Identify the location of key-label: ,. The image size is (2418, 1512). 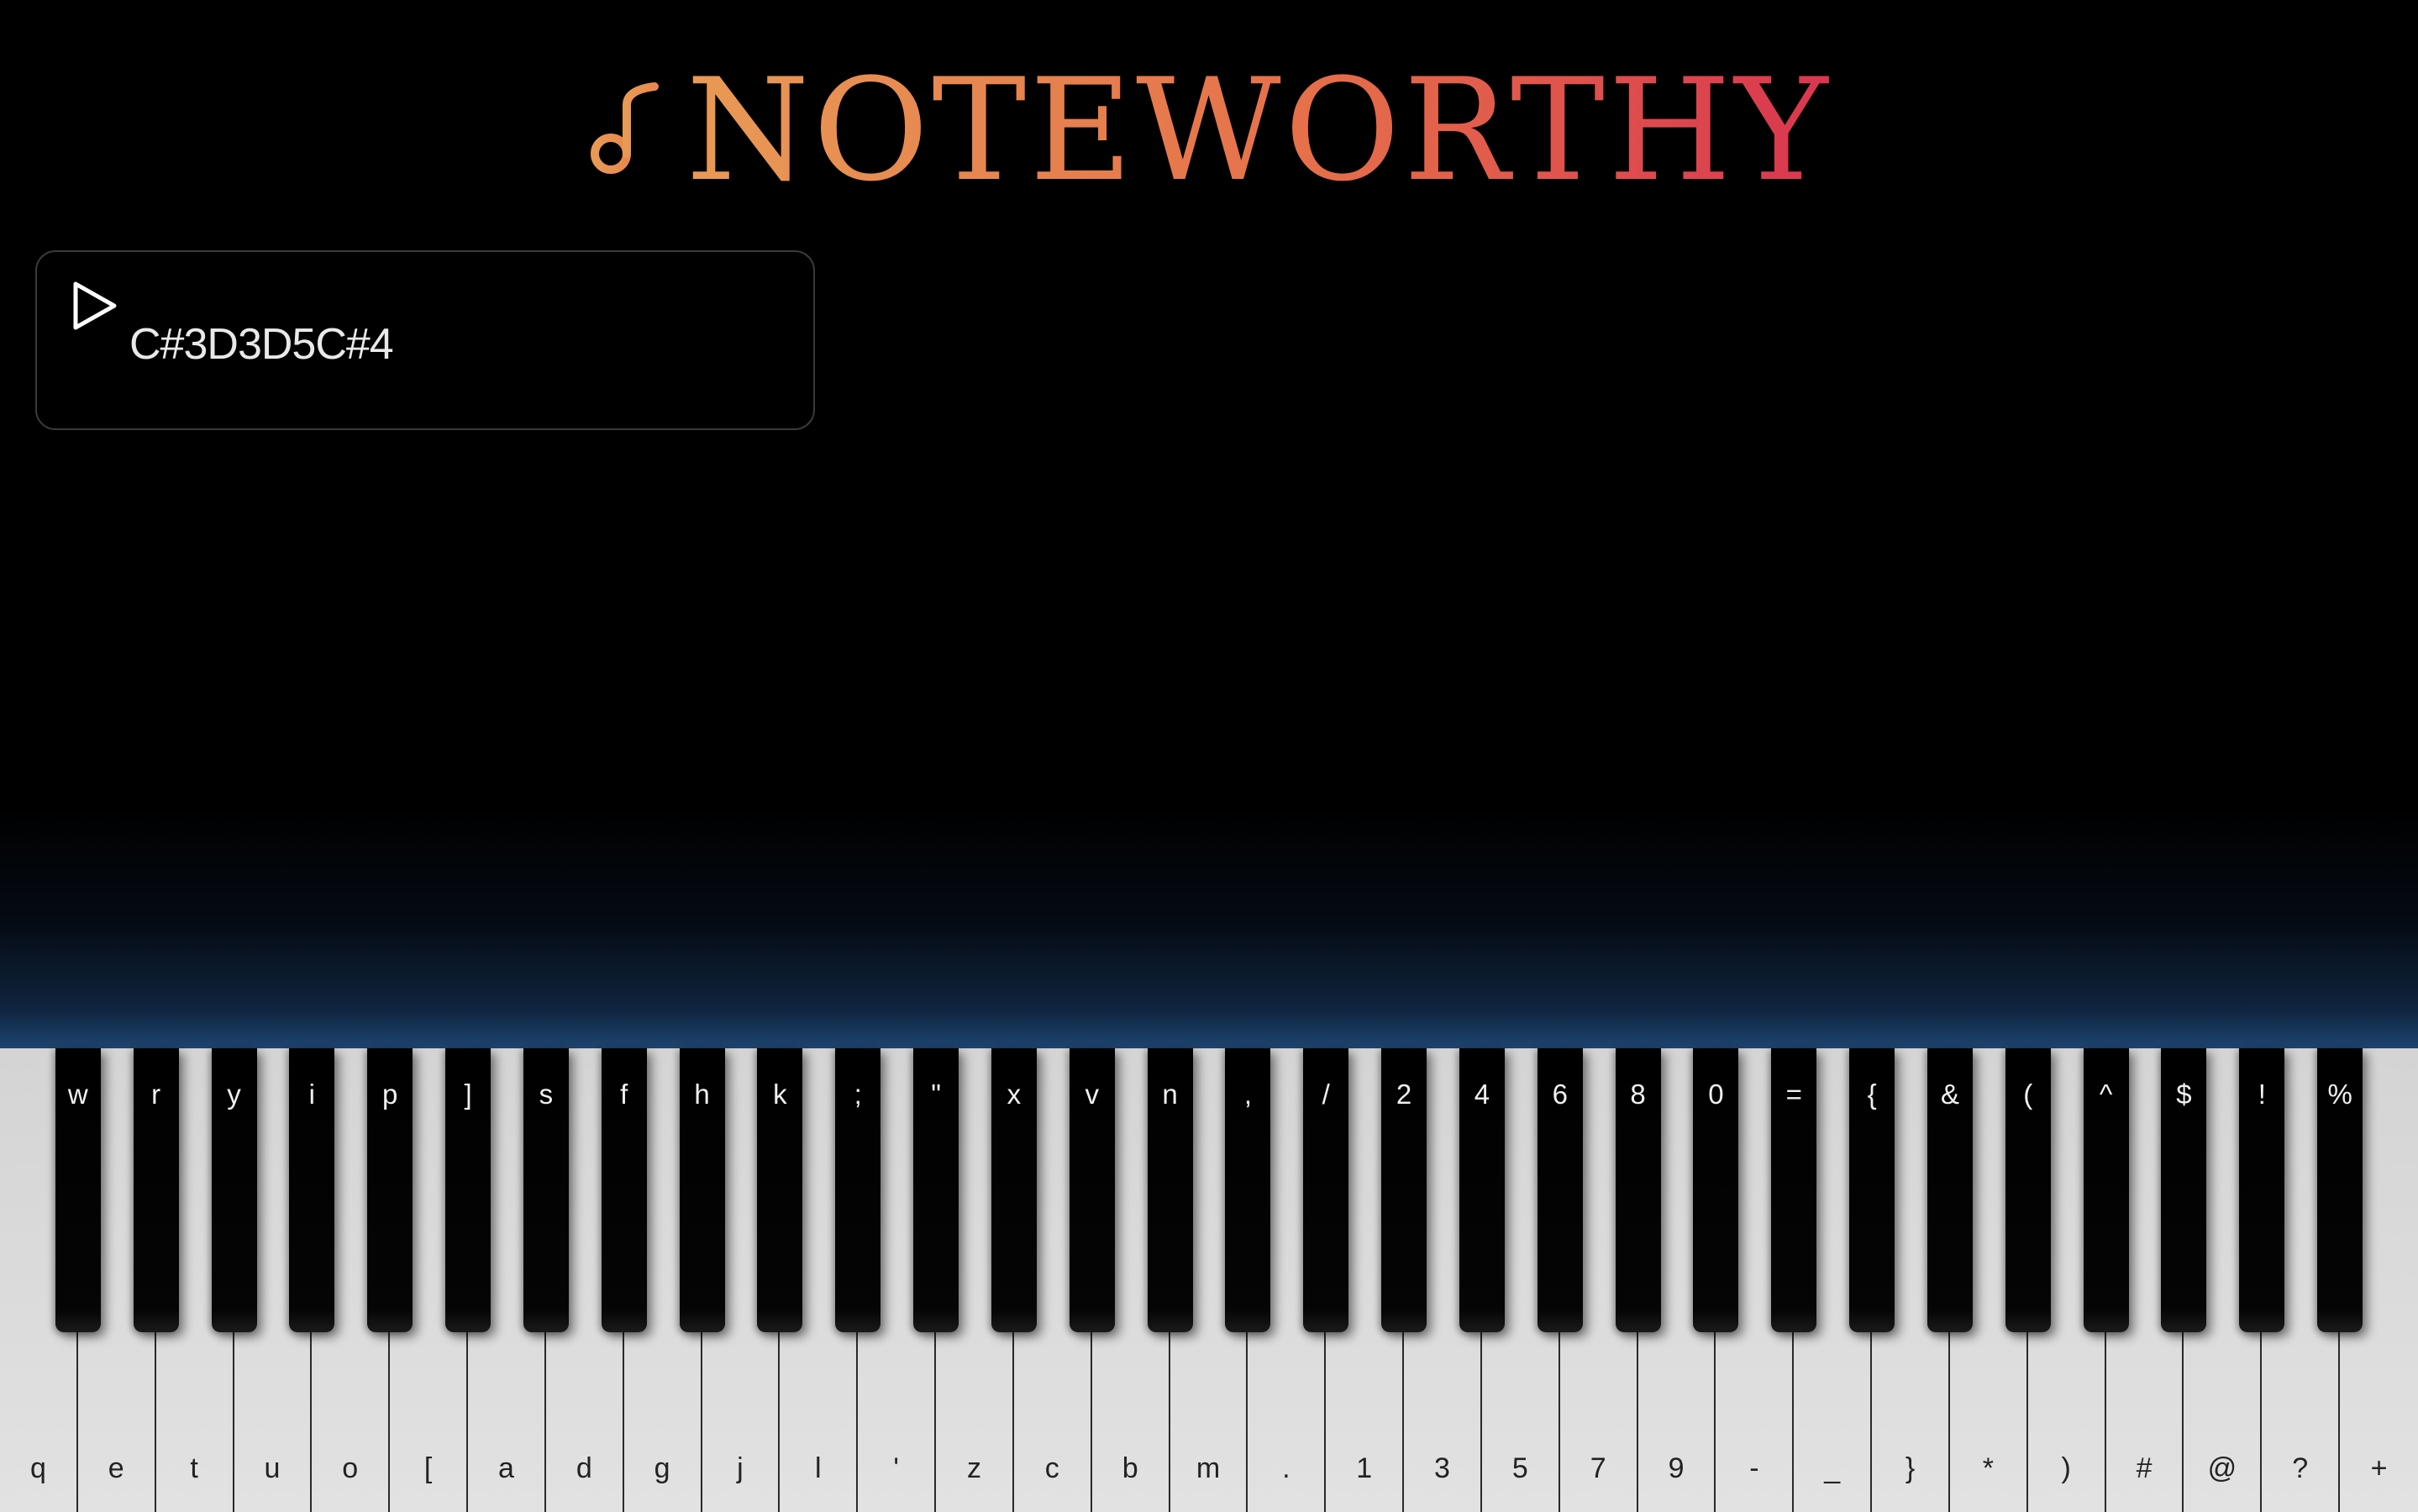
(1247, 1094).